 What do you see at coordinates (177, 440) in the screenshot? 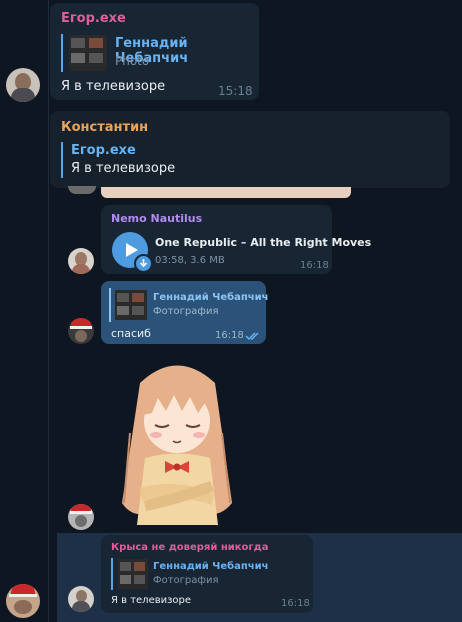
I see `anime-girl-sticker` at bounding box center [177, 440].